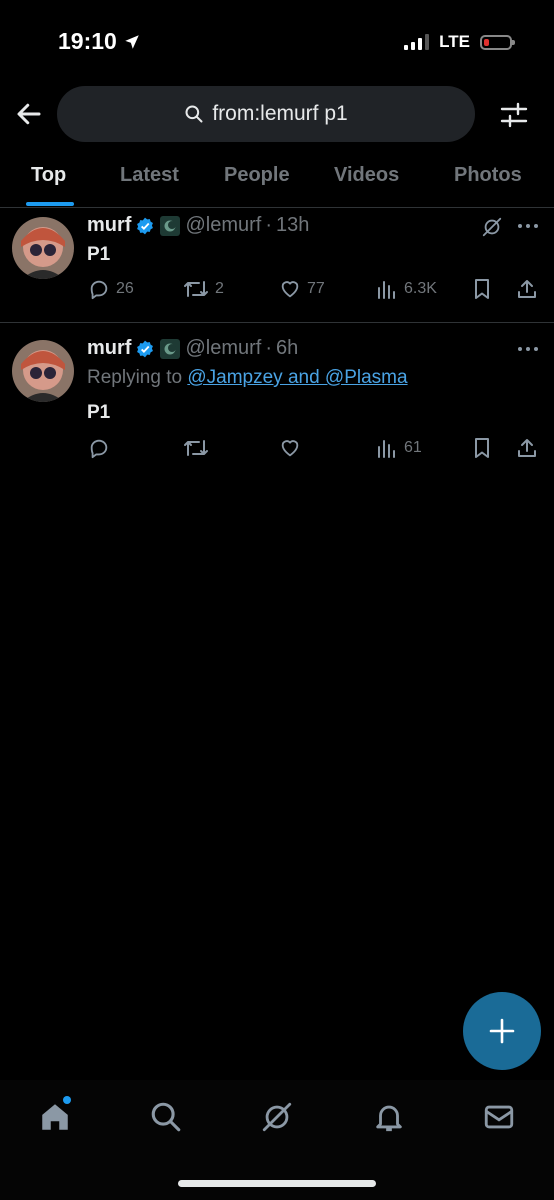 Image resolution: width=554 pixels, height=1200 pixels. I want to click on tab-photos: Photos, so click(488, 175).